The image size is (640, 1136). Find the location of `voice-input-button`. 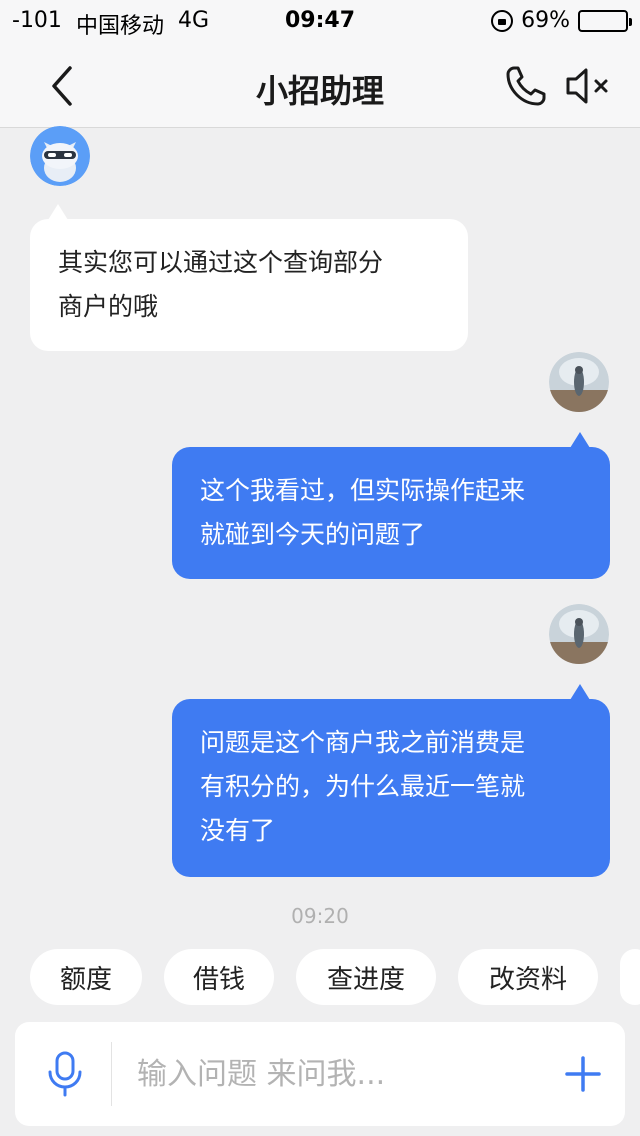

voice-input-button is located at coordinates (65, 1074).